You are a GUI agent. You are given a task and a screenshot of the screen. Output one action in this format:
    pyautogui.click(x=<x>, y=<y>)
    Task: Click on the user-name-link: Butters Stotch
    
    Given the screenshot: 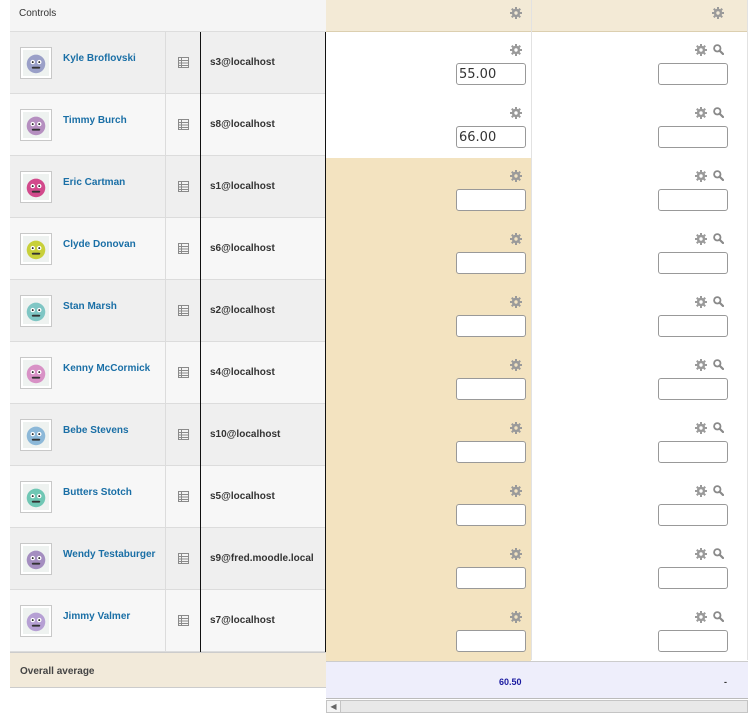 What is the action you would take?
    pyautogui.click(x=97, y=492)
    